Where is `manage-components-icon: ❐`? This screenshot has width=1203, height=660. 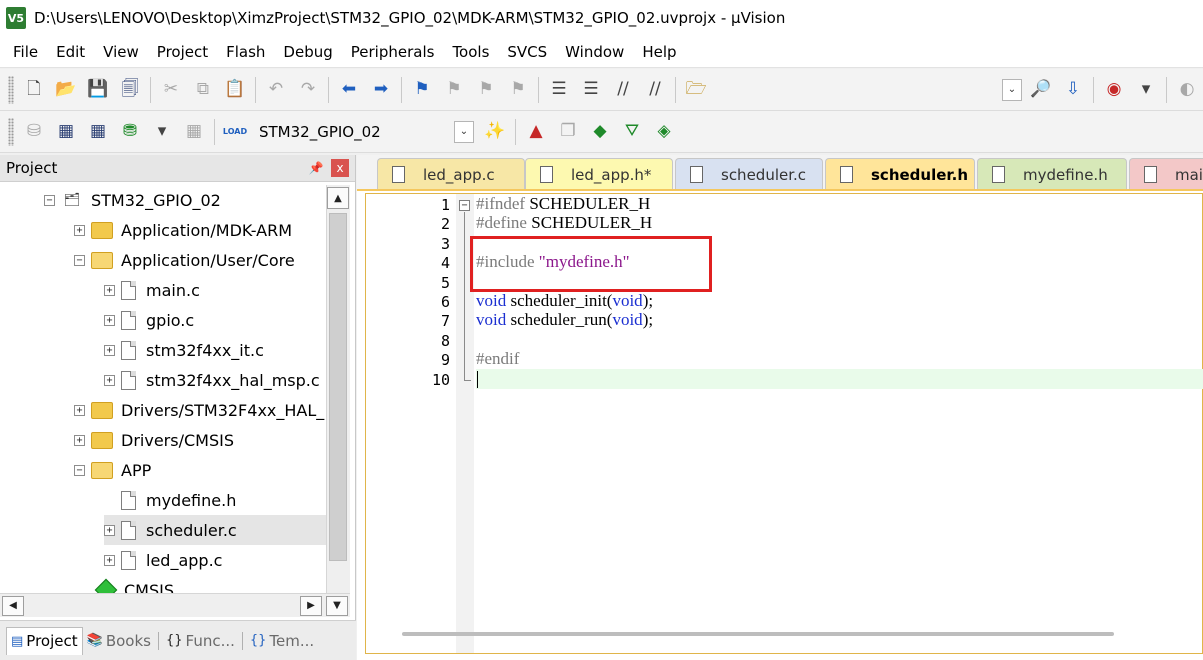
manage-components-icon: ❐ is located at coordinates (568, 132).